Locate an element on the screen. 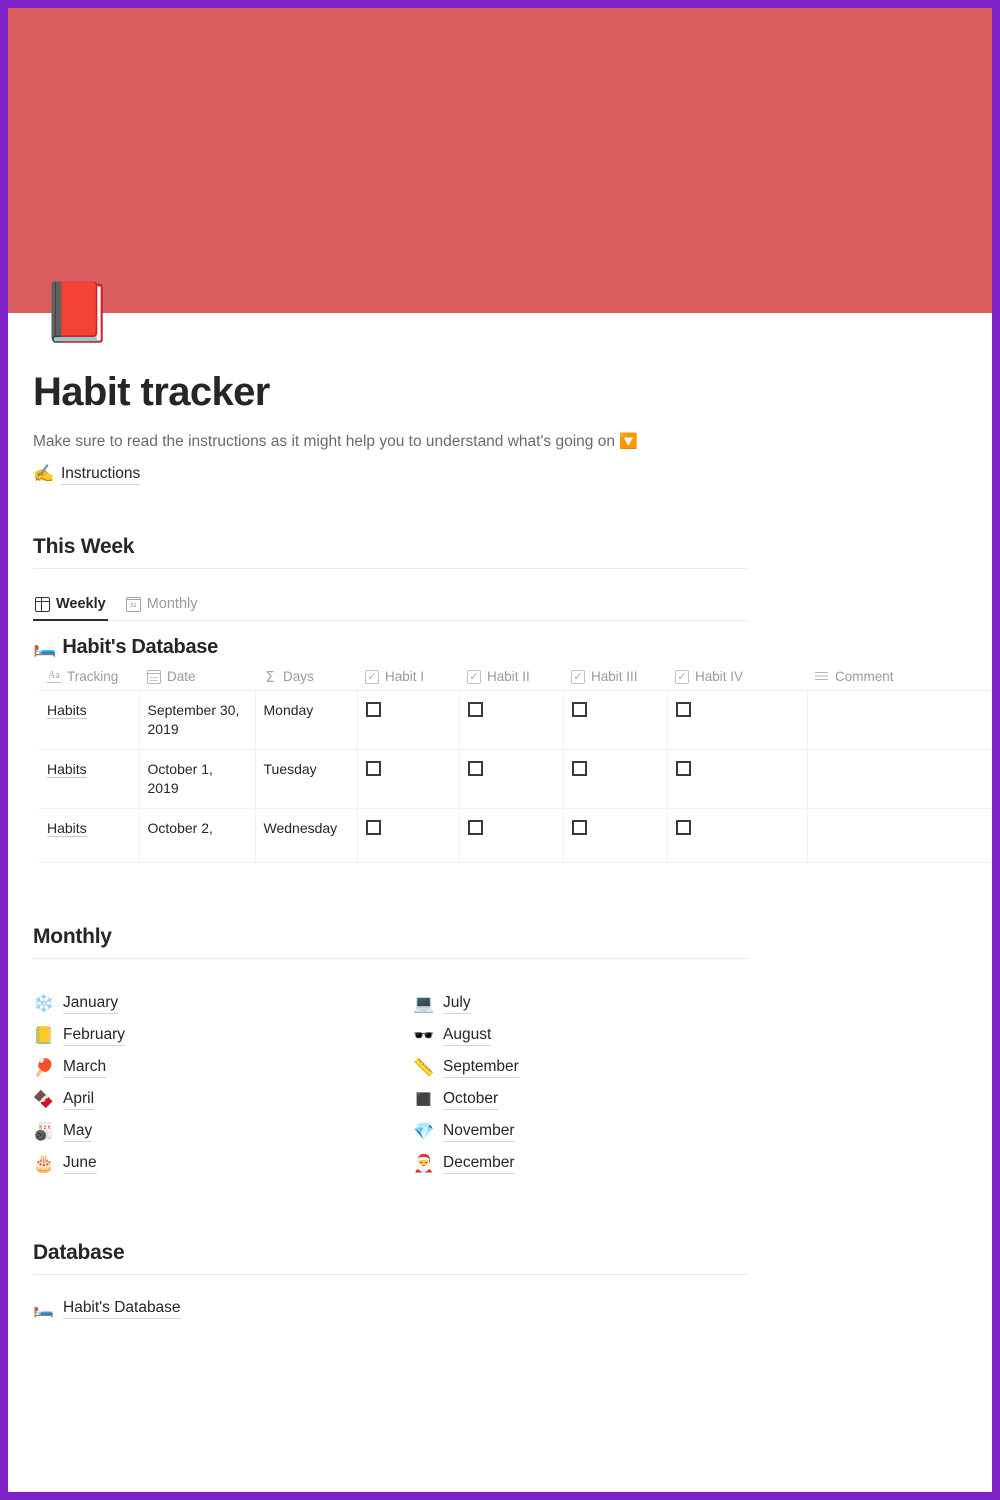 This screenshot has height=1500, width=1000. month-label: January is located at coordinates (91, 1003).